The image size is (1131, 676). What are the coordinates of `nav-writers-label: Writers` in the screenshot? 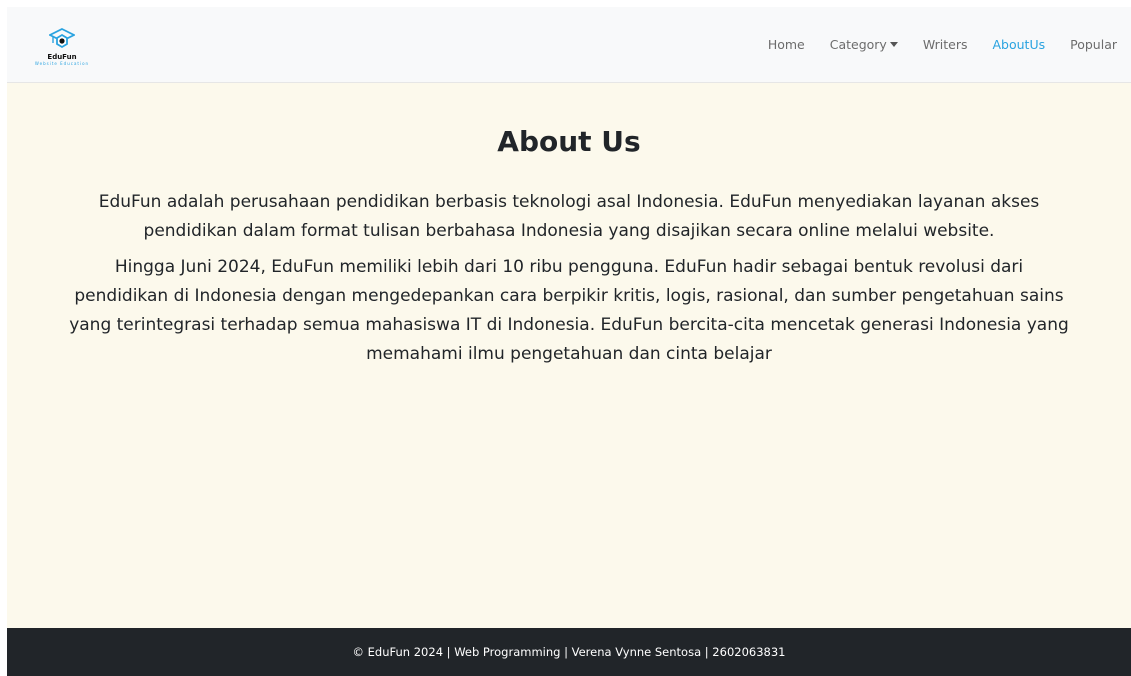 It's located at (945, 44).